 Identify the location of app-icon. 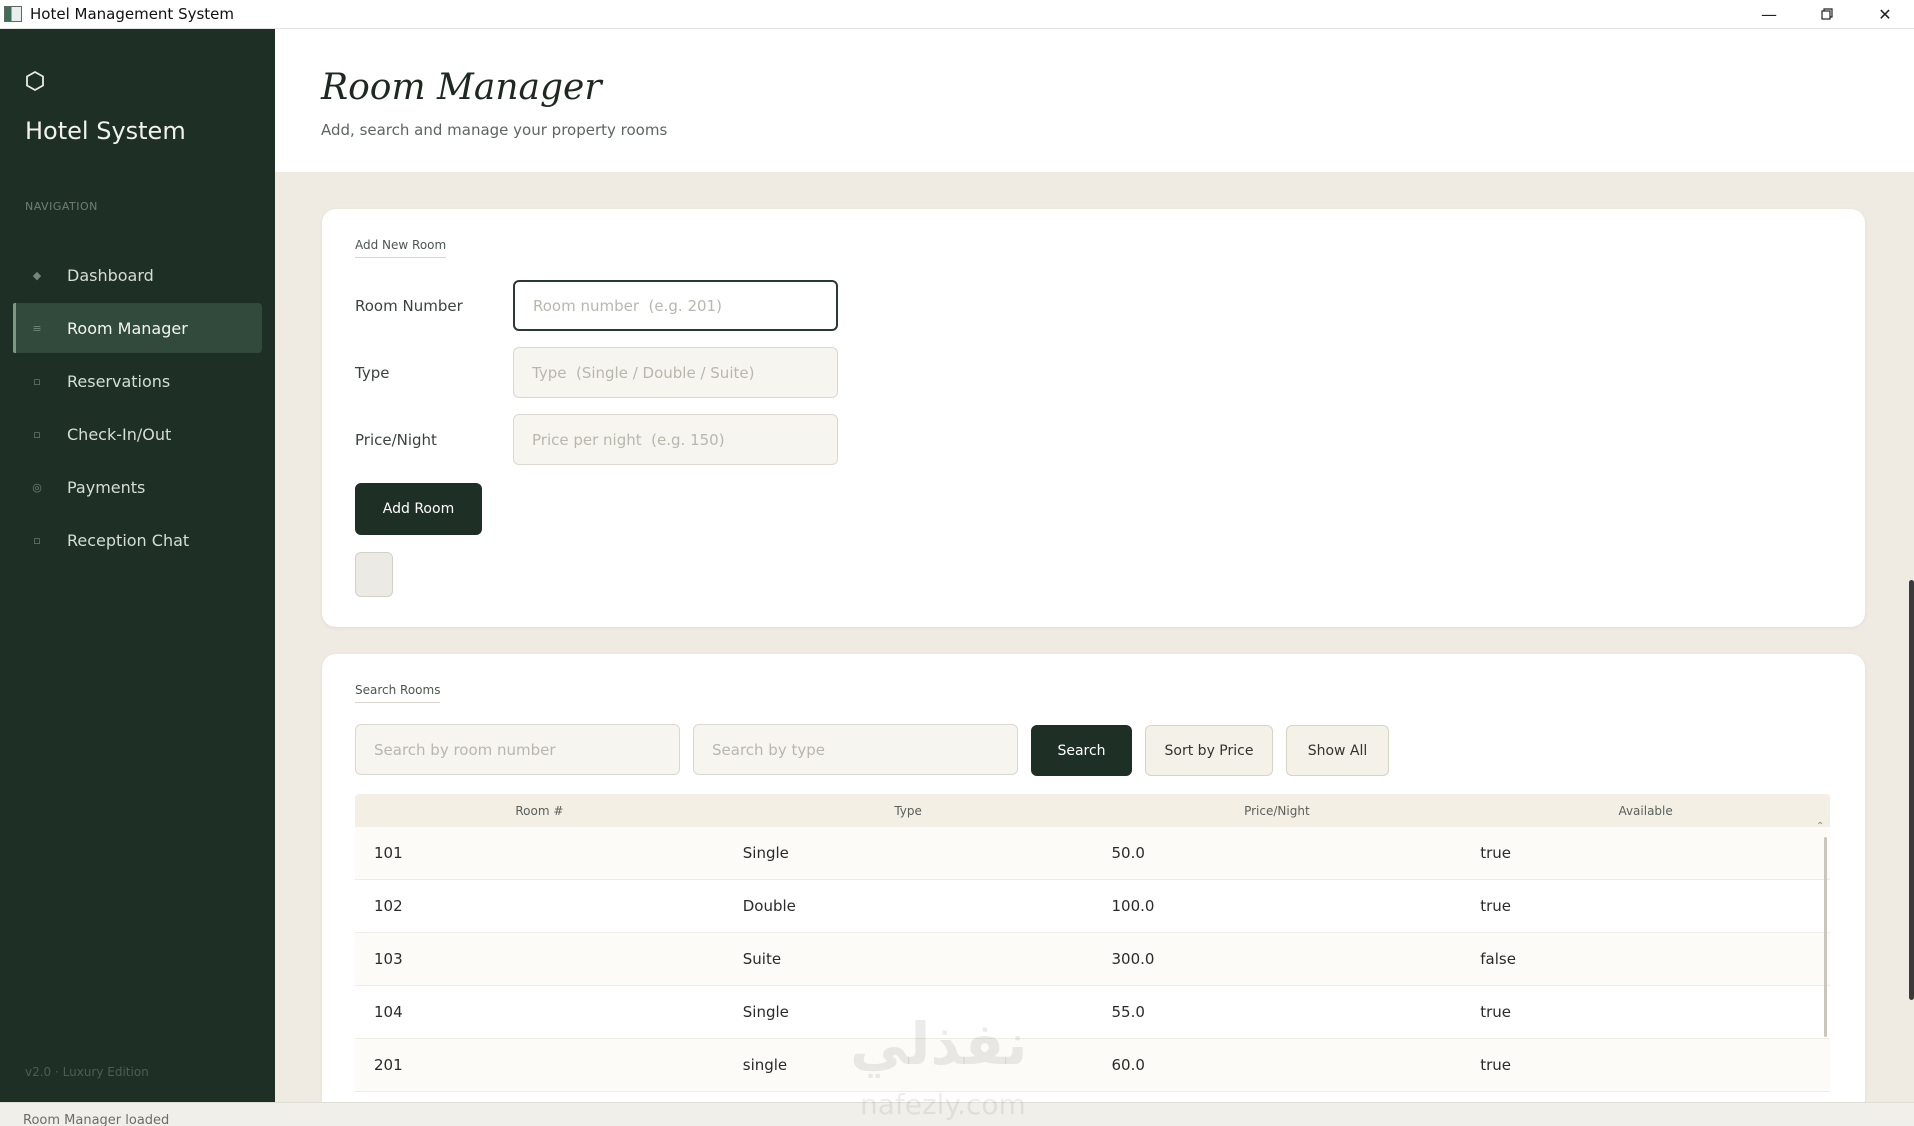
(13, 14).